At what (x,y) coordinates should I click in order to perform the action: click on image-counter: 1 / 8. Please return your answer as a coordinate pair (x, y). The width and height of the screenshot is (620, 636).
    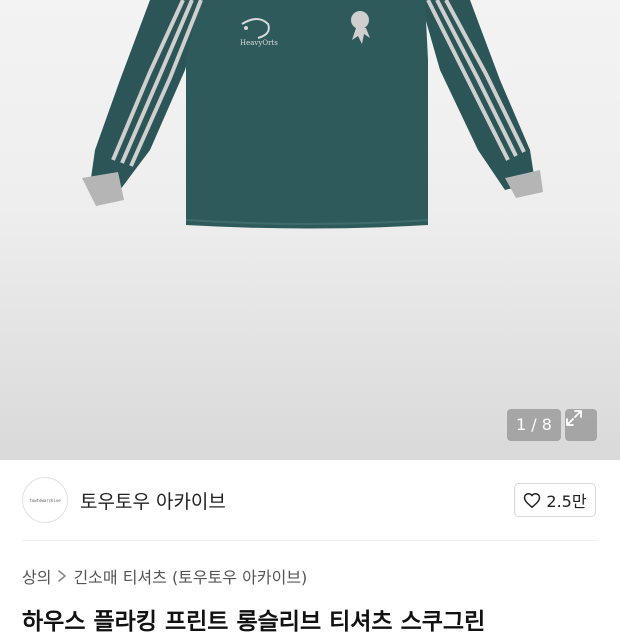
    Looking at the image, I should click on (534, 425).